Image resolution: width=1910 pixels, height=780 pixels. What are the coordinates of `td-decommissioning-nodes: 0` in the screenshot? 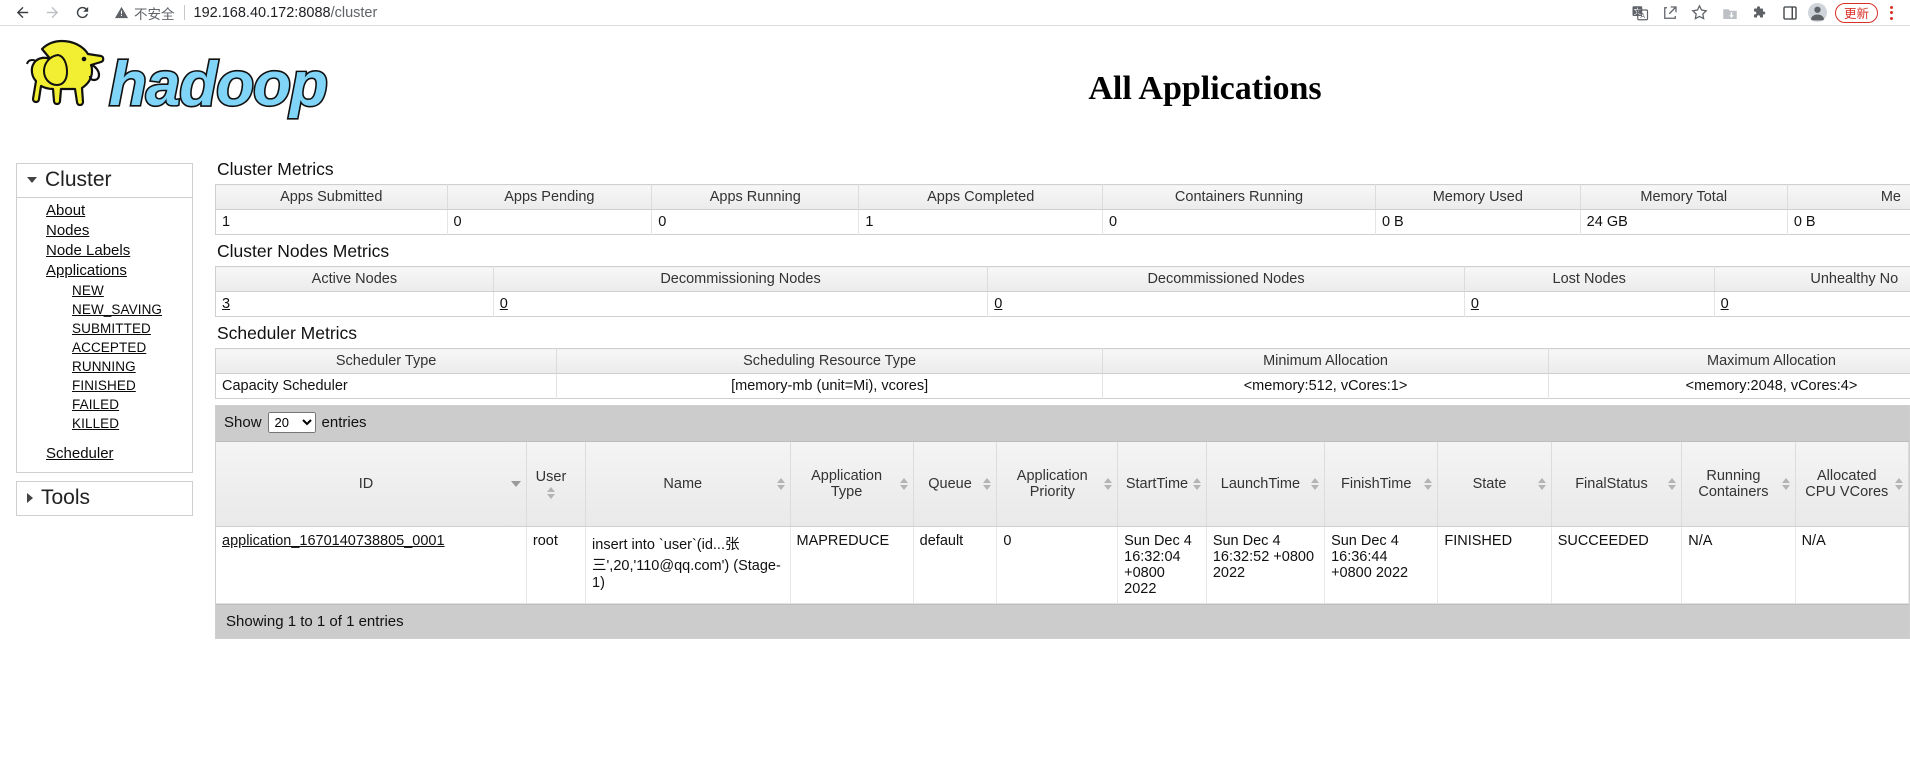 It's located at (741, 304).